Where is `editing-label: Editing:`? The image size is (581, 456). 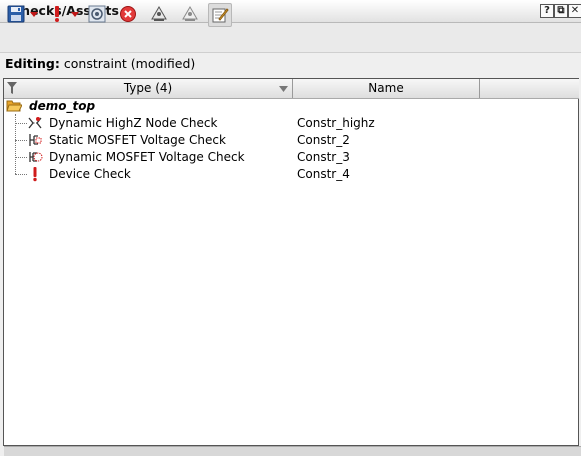
editing-label: Editing: is located at coordinates (32, 63).